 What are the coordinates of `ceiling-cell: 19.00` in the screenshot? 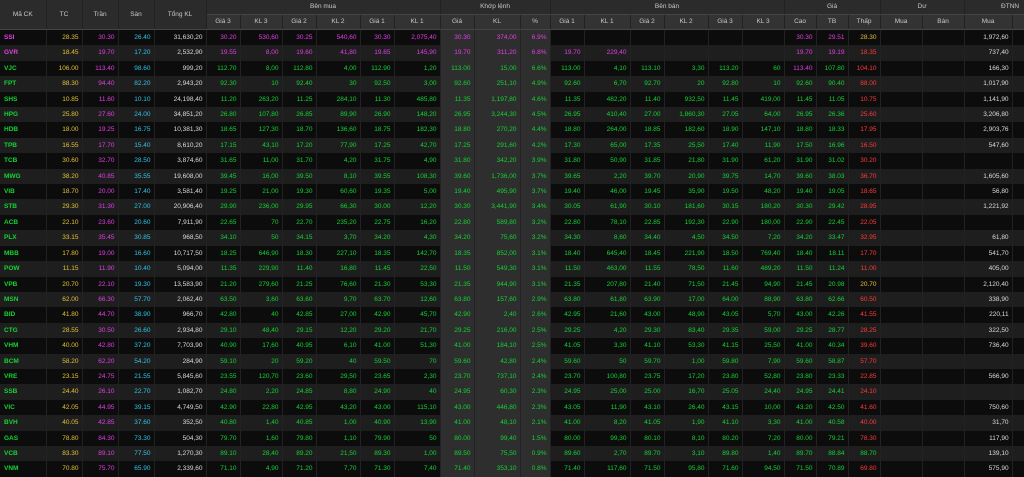 It's located at (100, 253).